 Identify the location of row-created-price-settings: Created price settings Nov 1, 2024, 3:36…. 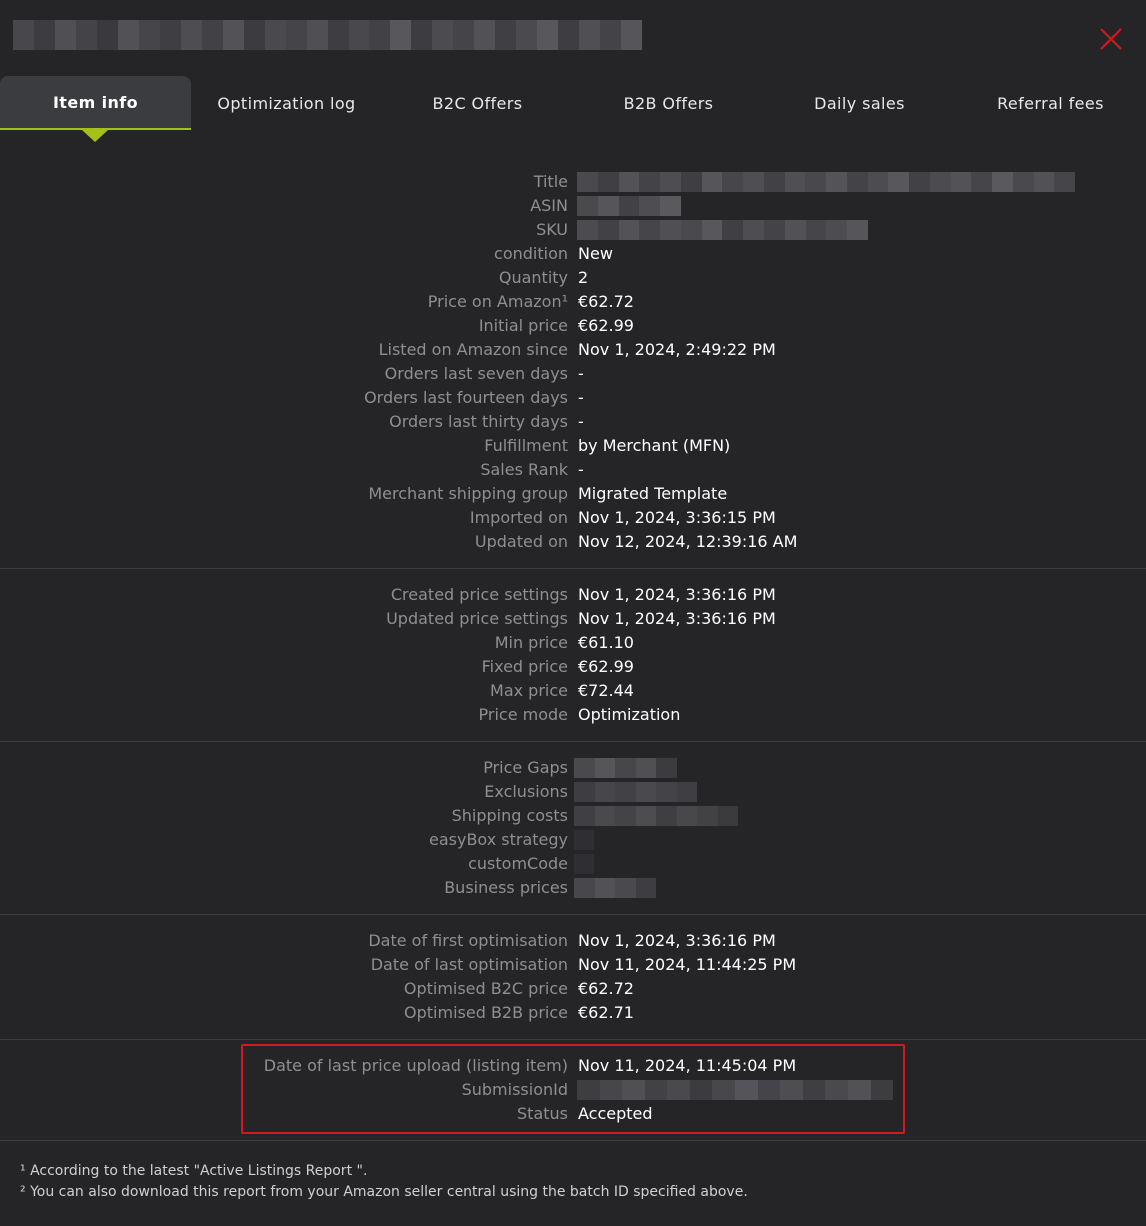
(573, 595).